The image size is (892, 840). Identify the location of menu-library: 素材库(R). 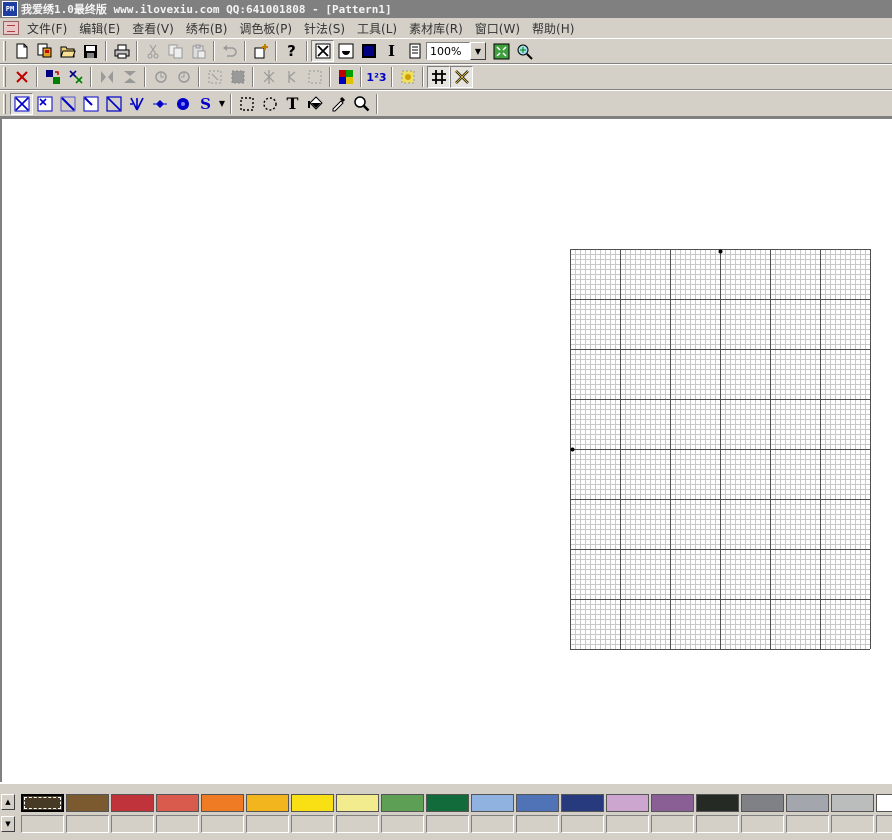
(436, 28).